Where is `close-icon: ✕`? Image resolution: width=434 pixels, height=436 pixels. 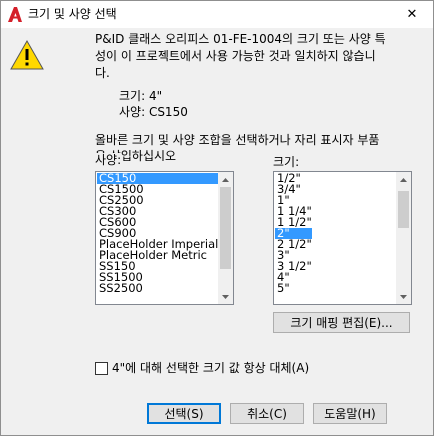
close-icon: ✕ is located at coordinates (412, 14).